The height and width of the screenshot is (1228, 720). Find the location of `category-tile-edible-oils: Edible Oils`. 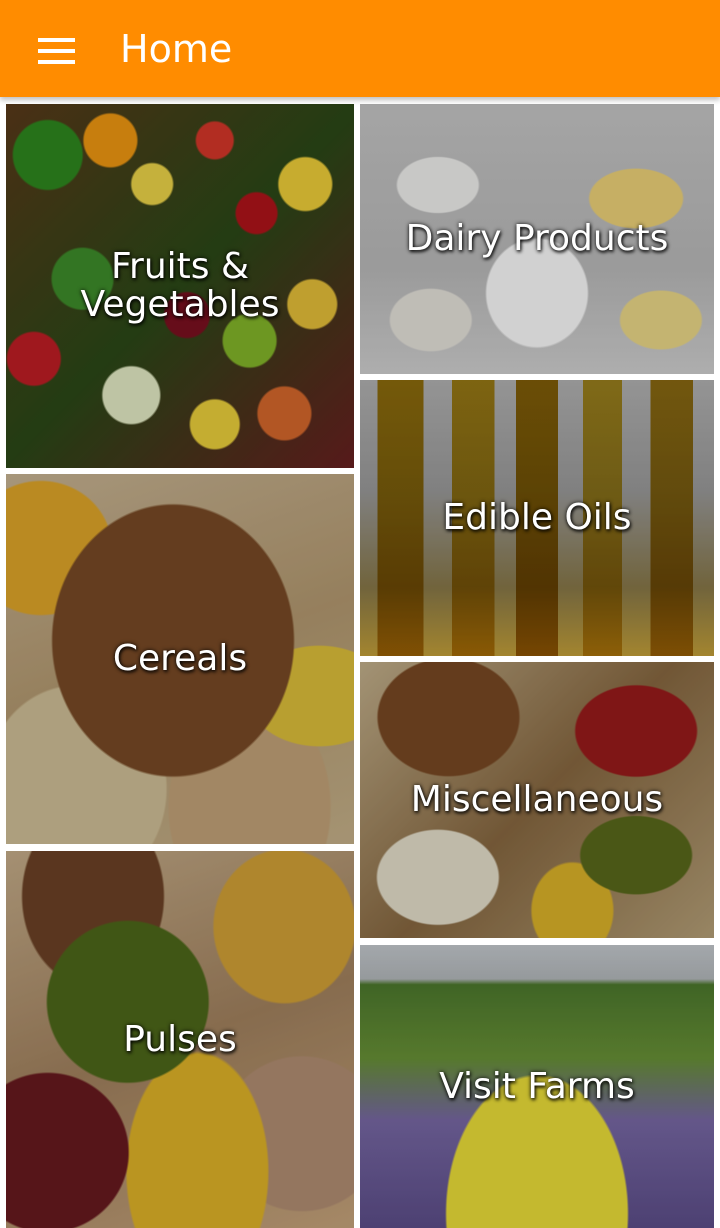

category-tile-edible-oils: Edible Oils is located at coordinates (537, 518).